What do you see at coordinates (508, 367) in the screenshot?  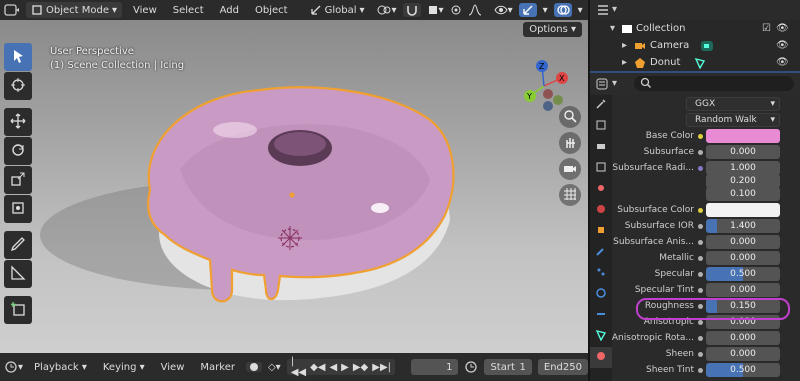 I see `start-frame-field: Start 1` at bounding box center [508, 367].